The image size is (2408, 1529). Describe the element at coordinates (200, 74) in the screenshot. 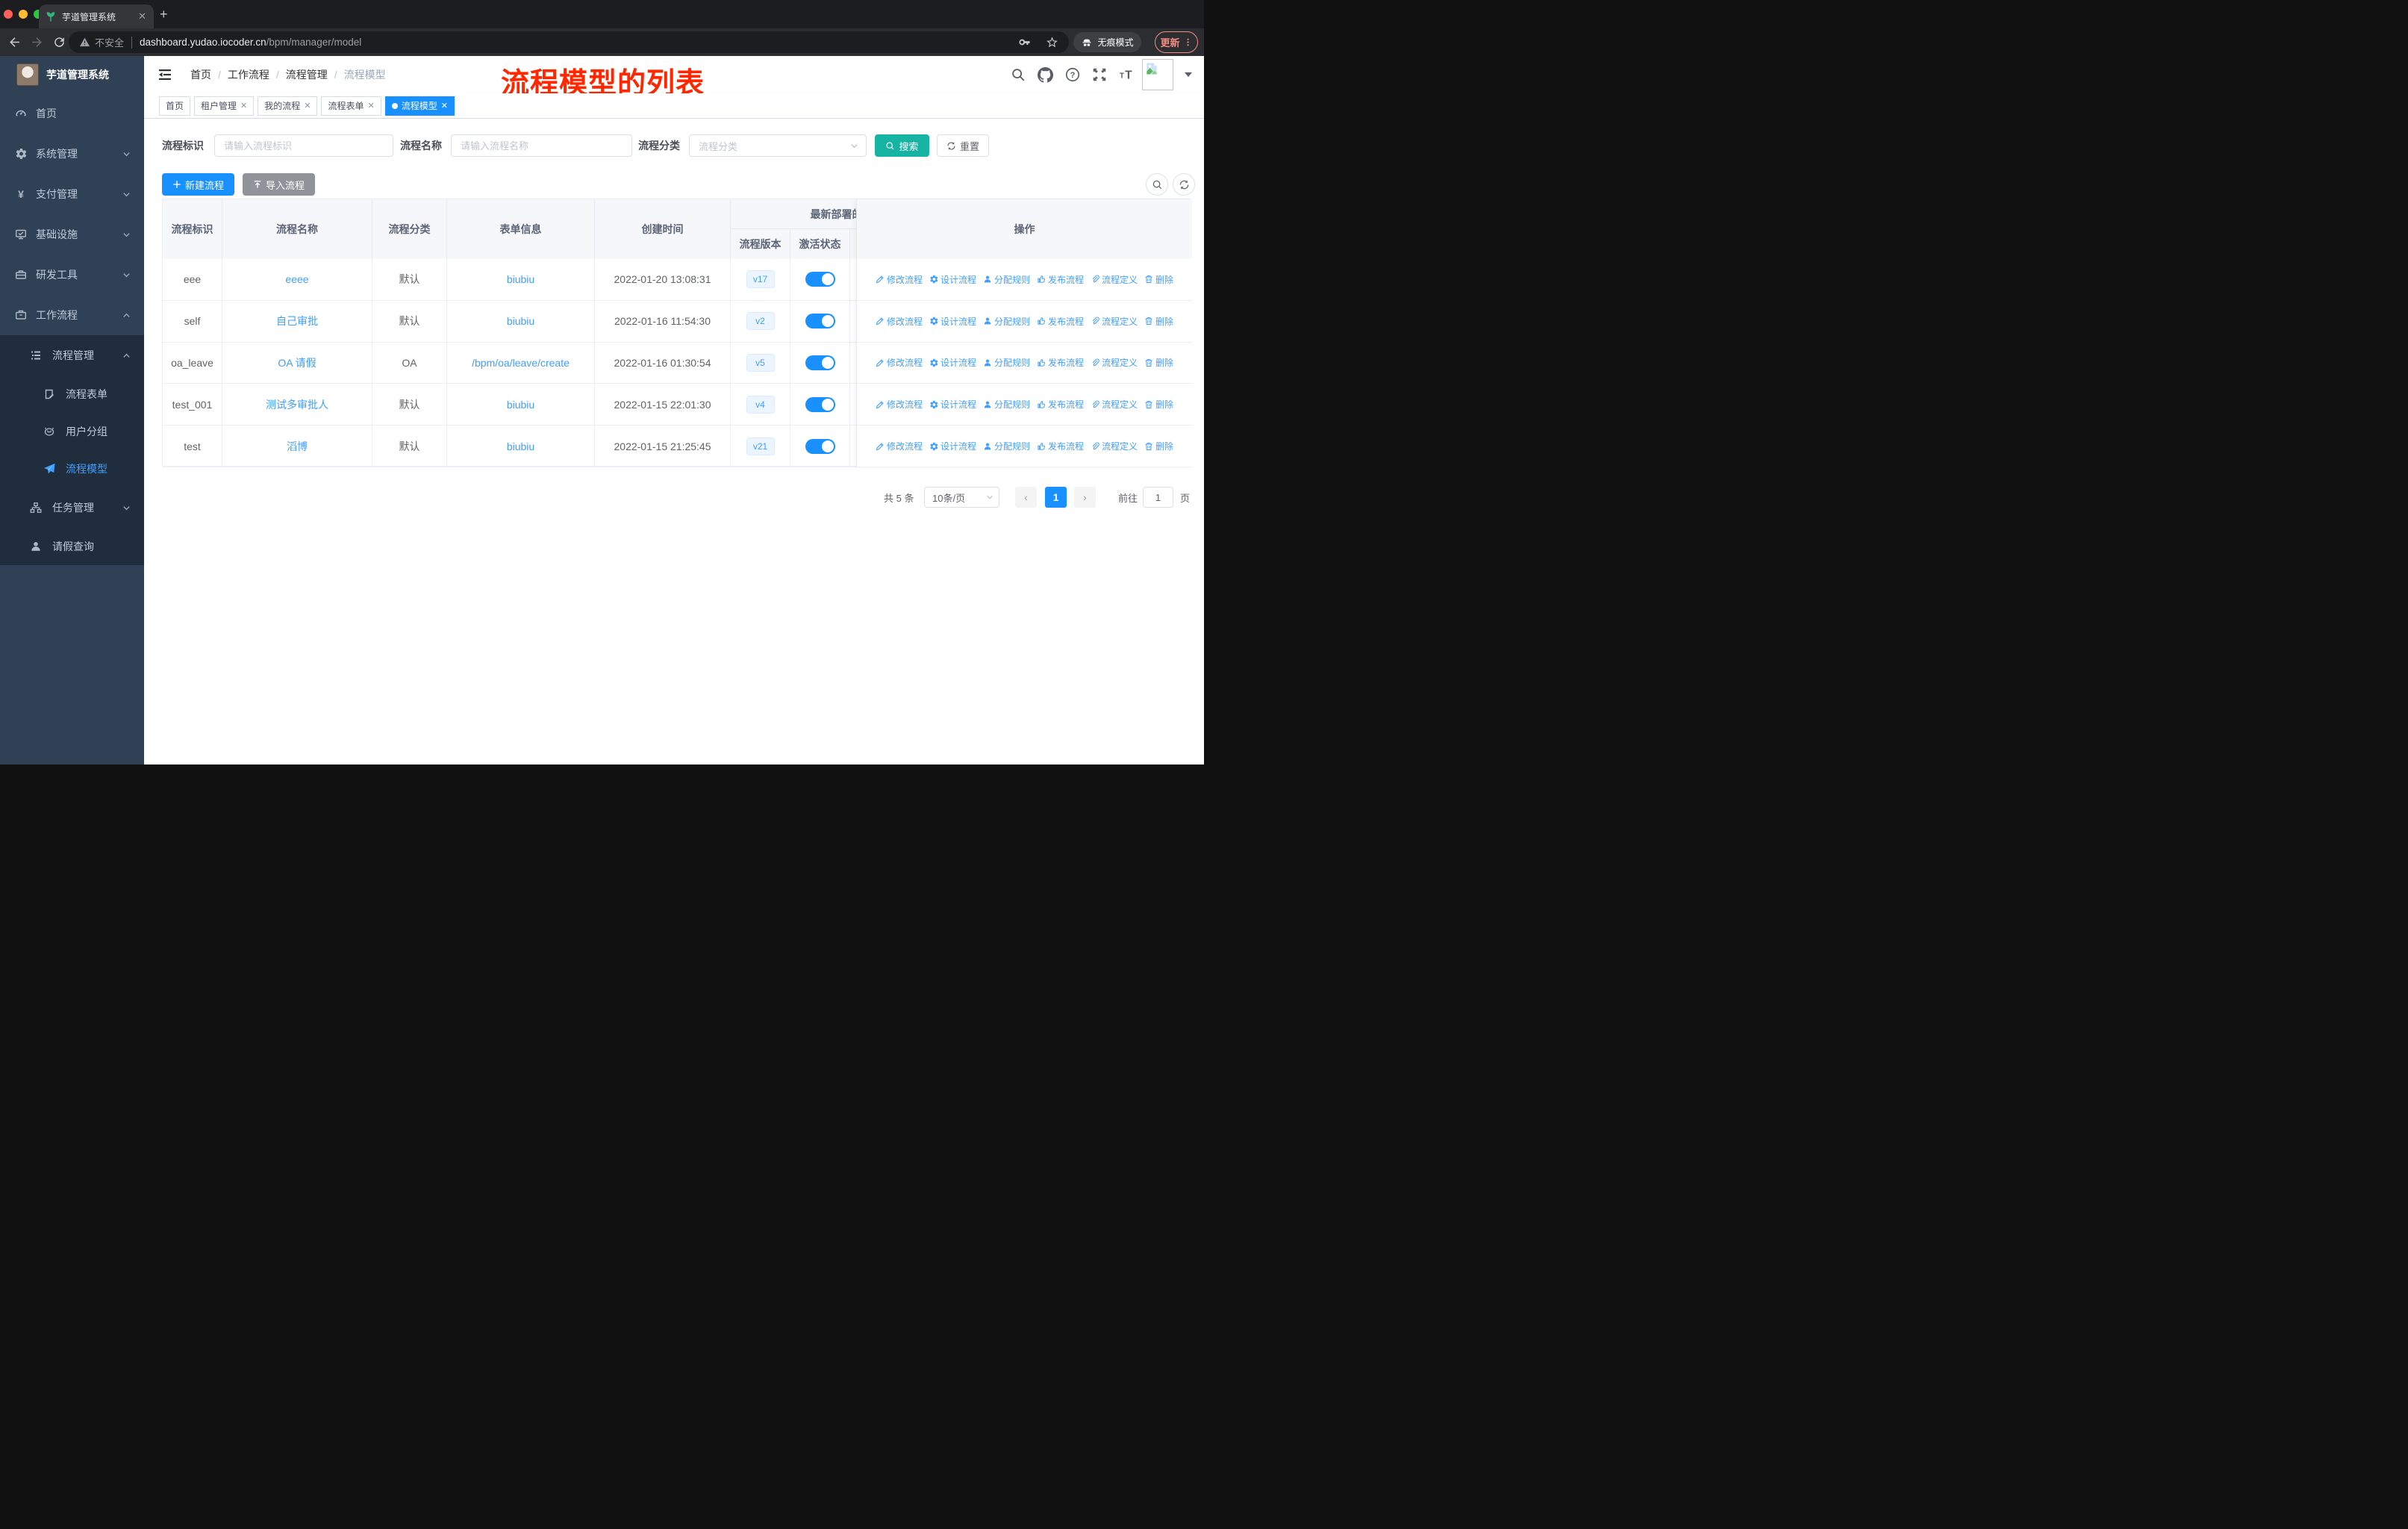

I see `breadcrumb-home: 首页` at that location.